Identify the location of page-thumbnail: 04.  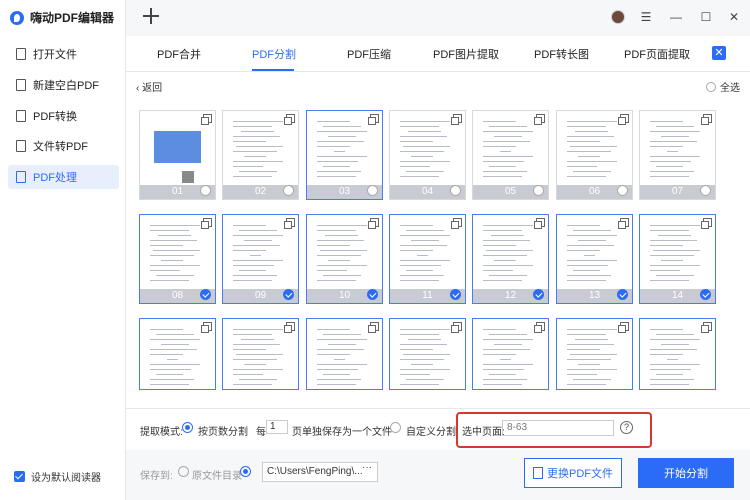
(427, 155).